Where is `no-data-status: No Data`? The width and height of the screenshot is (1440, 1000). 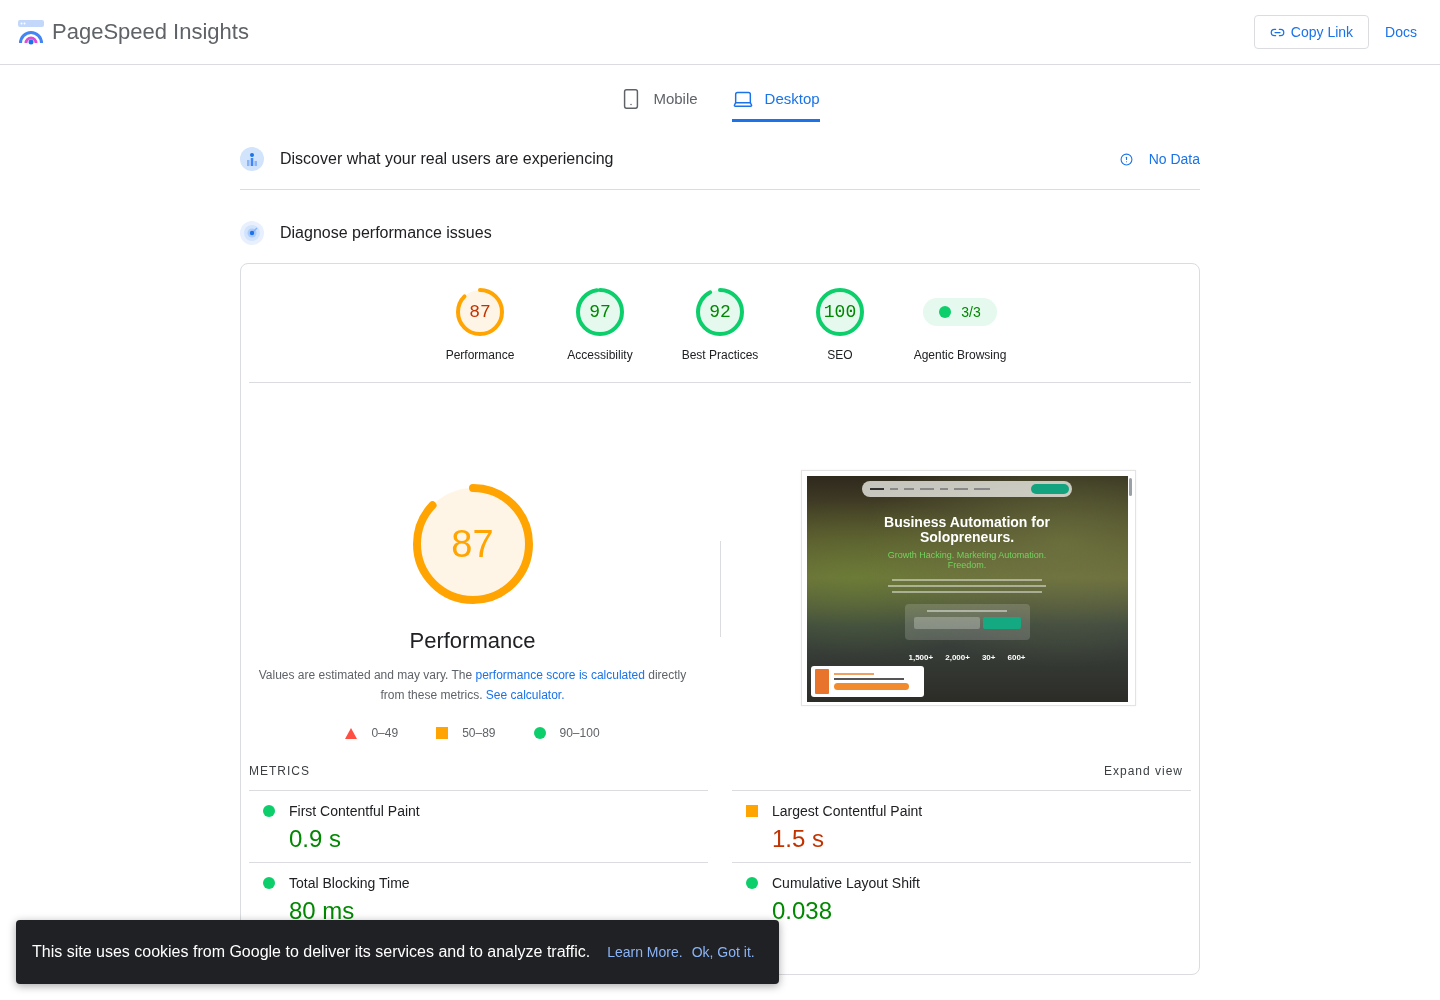 no-data-status: No Data is located at coordinates (1174, 159).